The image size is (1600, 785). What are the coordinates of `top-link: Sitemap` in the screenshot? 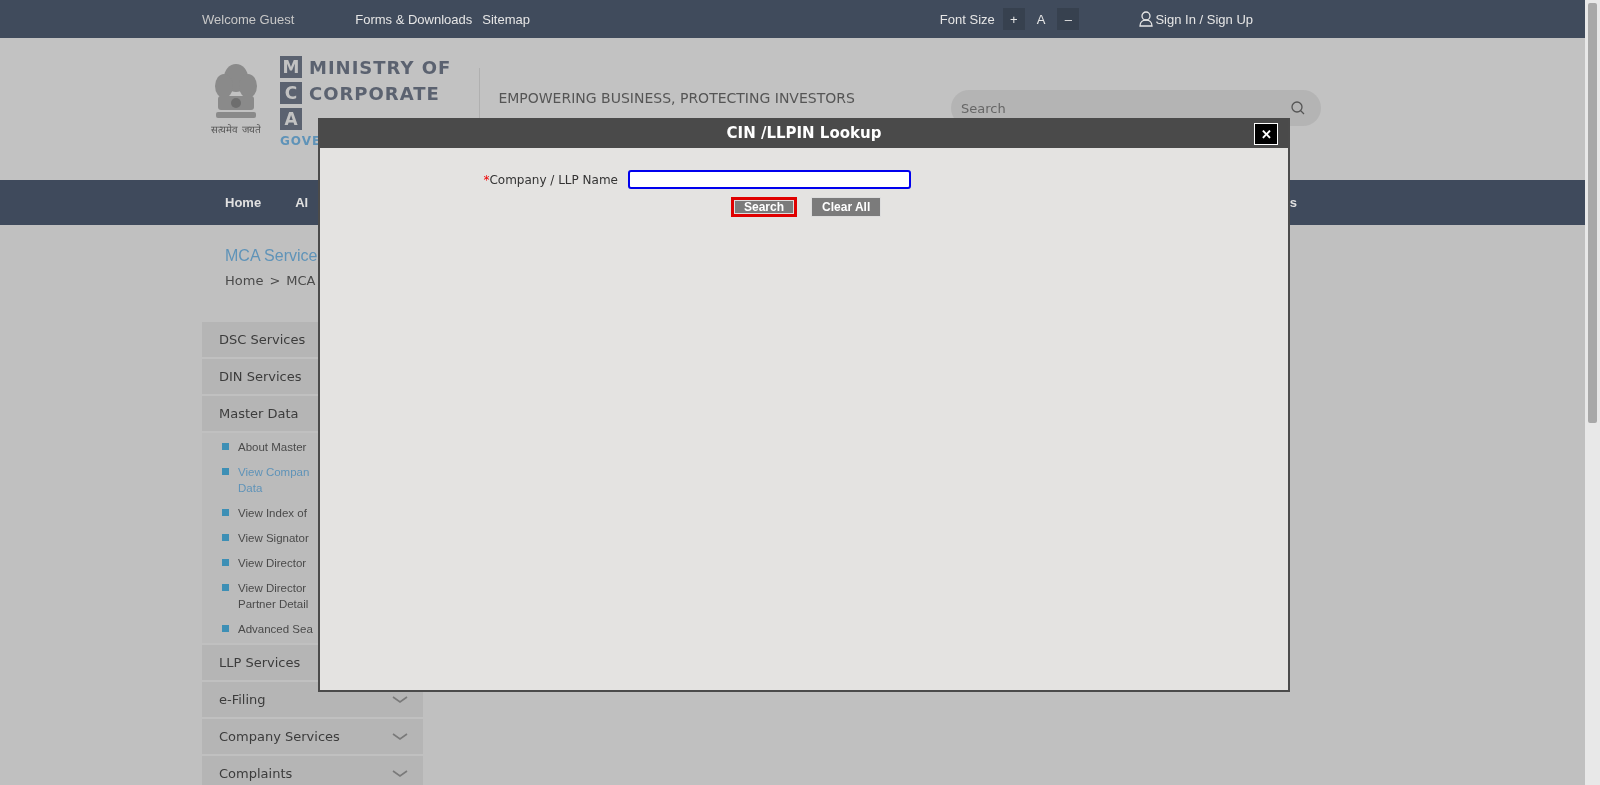 It's located at (506, 19).